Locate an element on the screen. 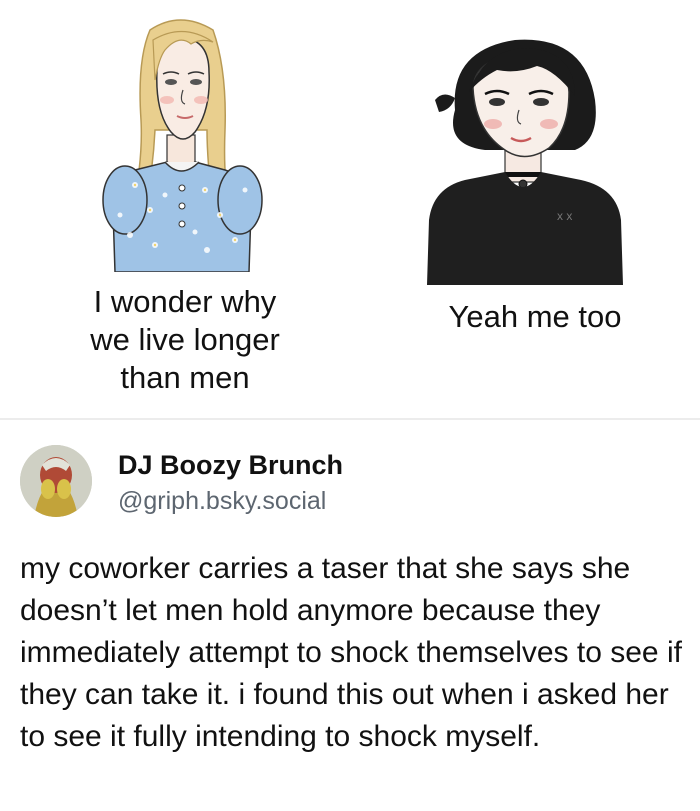 Image resolution: width=700 pixels, height=811 pixels. svg-text: x x is located at coordinates (564, 216).